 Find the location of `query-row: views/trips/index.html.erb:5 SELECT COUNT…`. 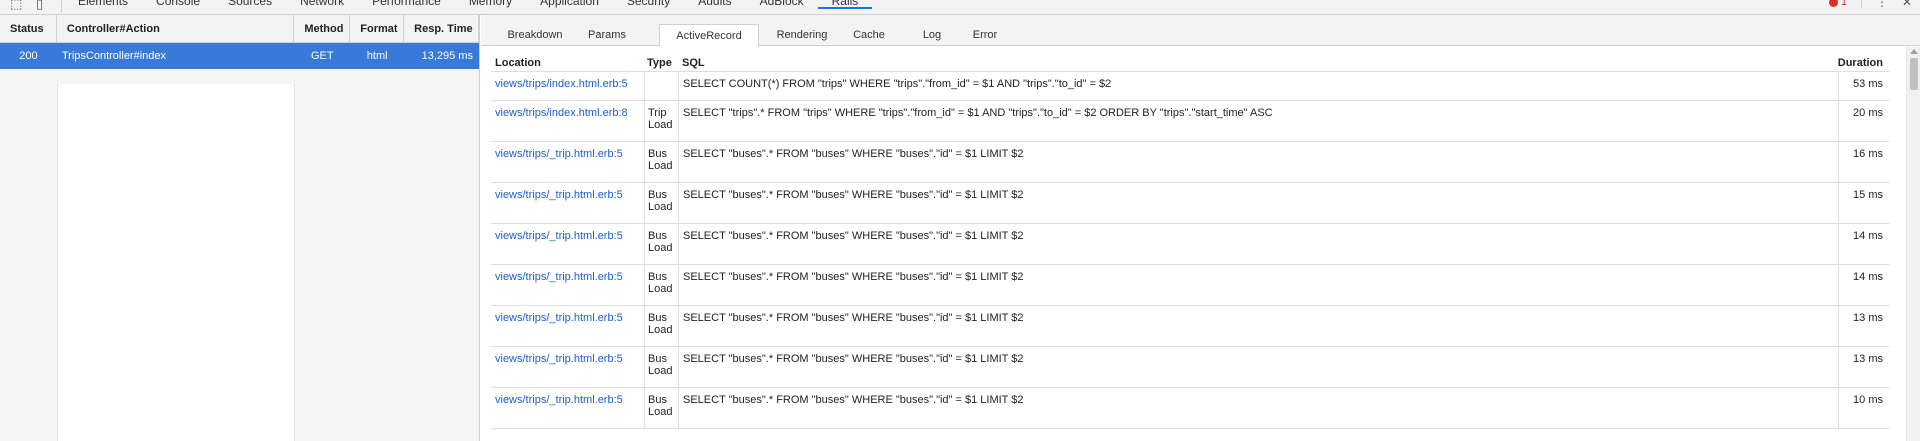

query-row: views/trips/index.html.erb:5 SELECT COUNT… is located at coordinates (1190, 86).